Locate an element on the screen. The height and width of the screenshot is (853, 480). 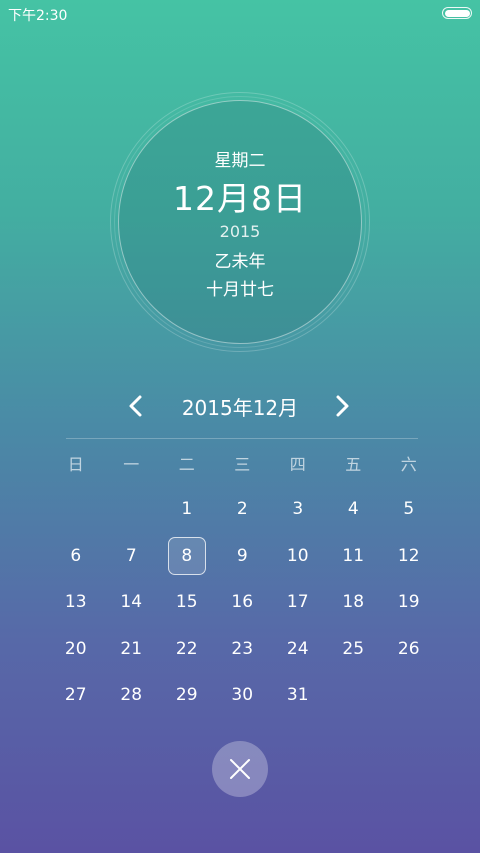
close-button is located at coordinates (240, 769).